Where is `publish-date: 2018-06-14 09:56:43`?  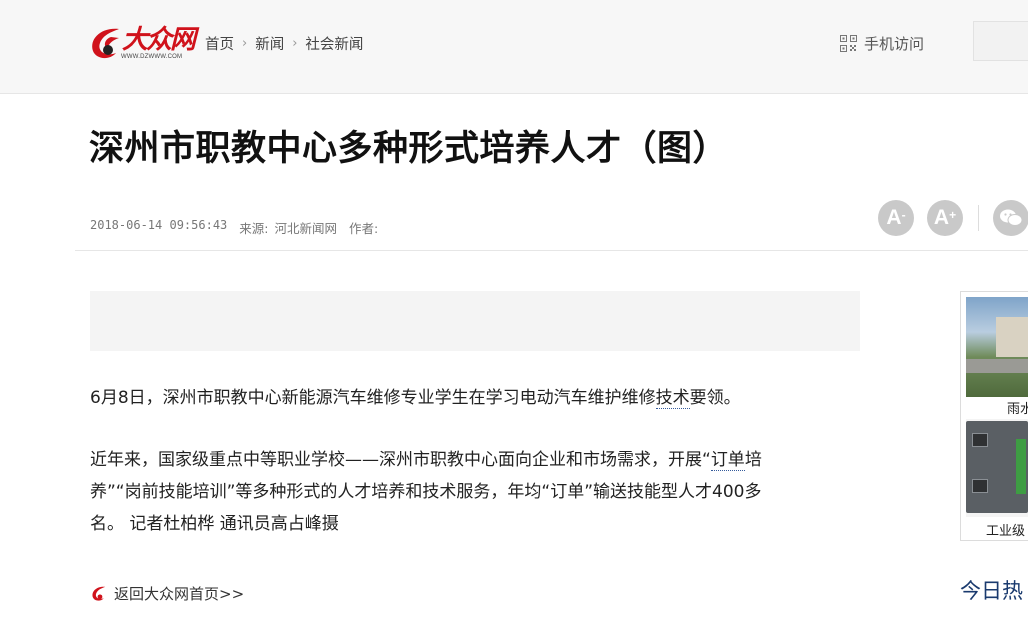 publish-date: 2018-06-14 09:56:43 is located at coordinates (159, 225).